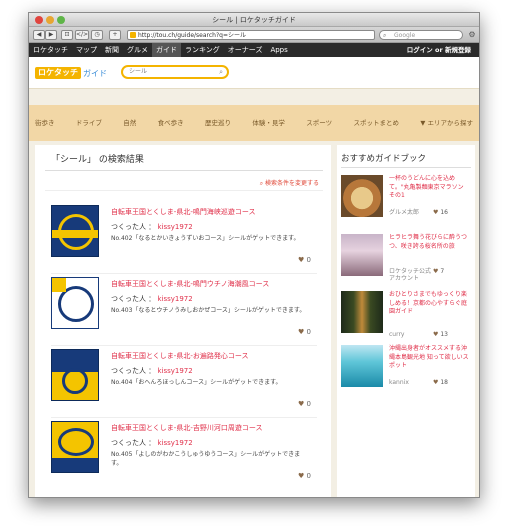 The width and height of the screenshot is (507, 526). What do you see at coordinates (115, 35) in the screenshot?
I see `add-bookmark-button: +` at bounding box center [115, 35].